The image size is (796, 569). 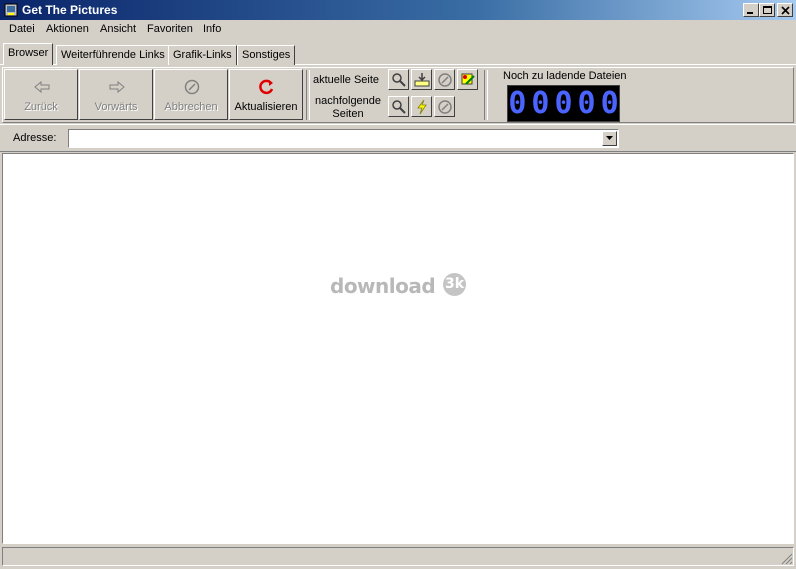 I want to click on tab-weiterfuehrende-links: Weiterführende Links, so click(x=113, y=55).